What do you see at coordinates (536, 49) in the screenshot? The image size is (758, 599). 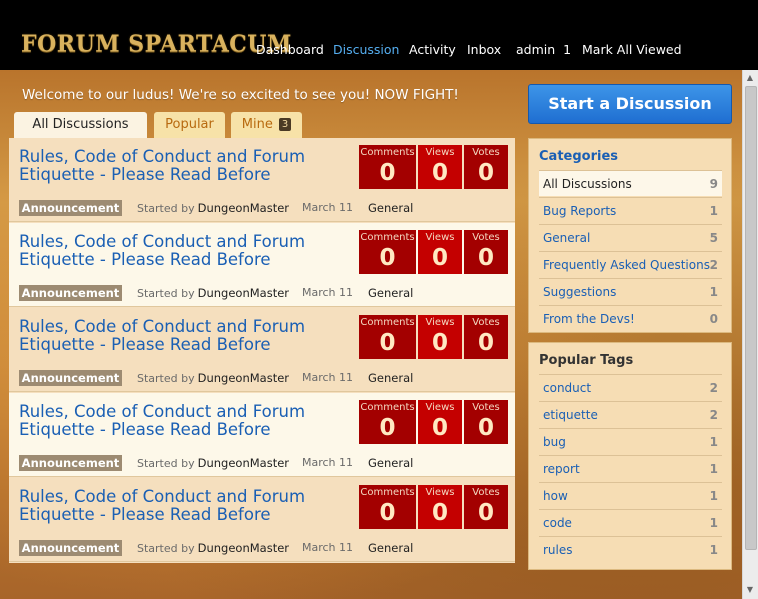 I see `nav-admin-label: admin` at bounding box center [536, 49].